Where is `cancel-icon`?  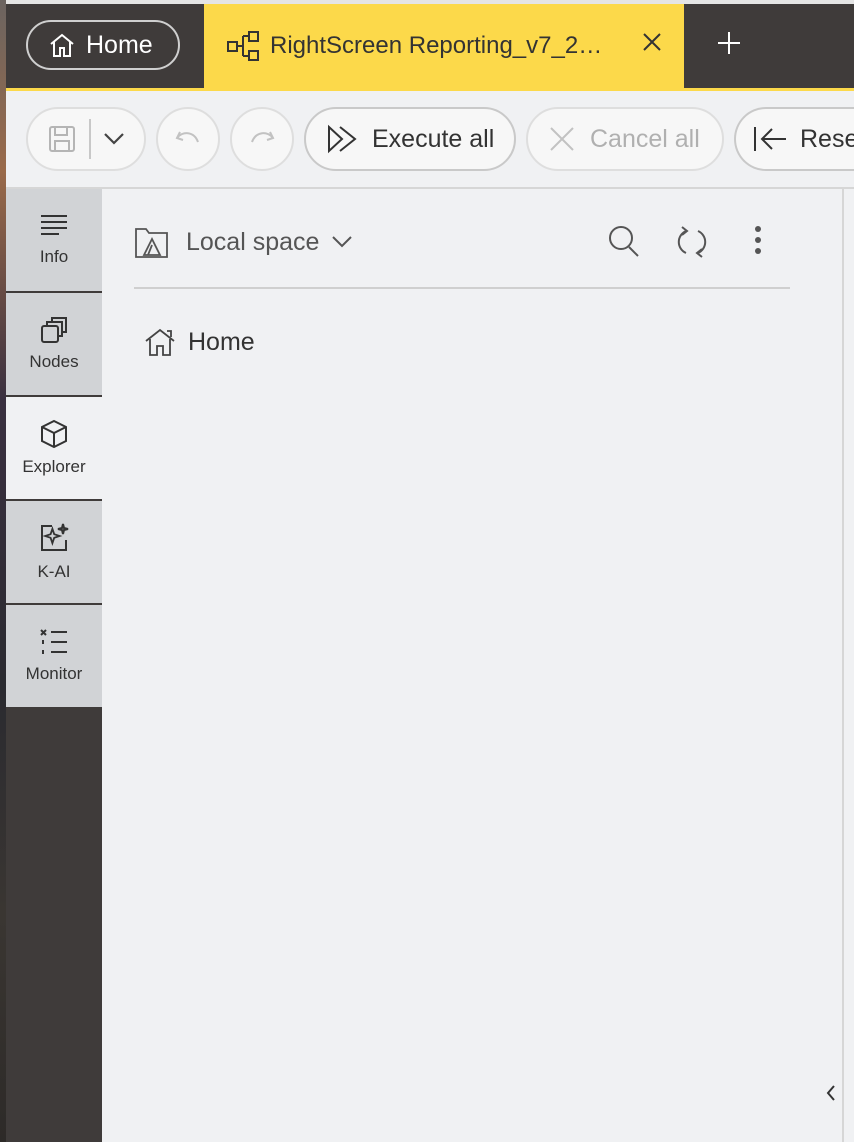 cancel-icon is located at coordinates (562, 139).